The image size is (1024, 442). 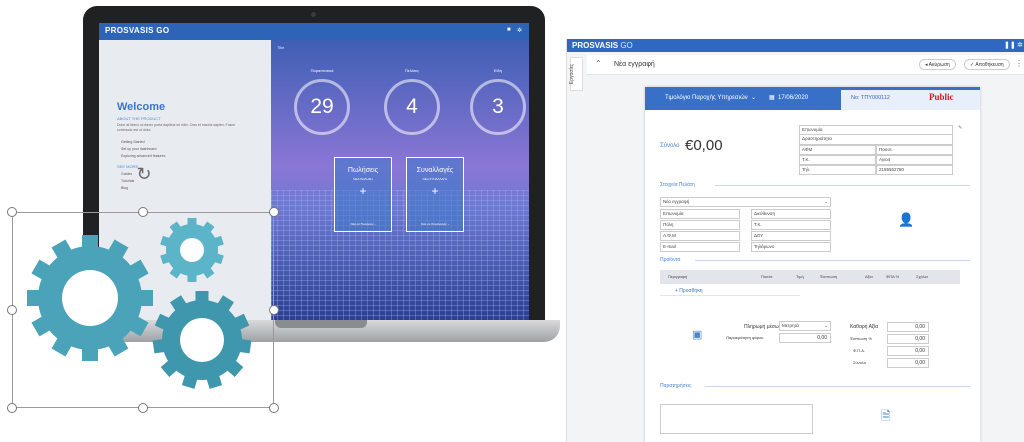 What do you see at coordinates (886, 417) in the screenshot?
I see `document-icon: 🗎` at bounding box center [886, 417].